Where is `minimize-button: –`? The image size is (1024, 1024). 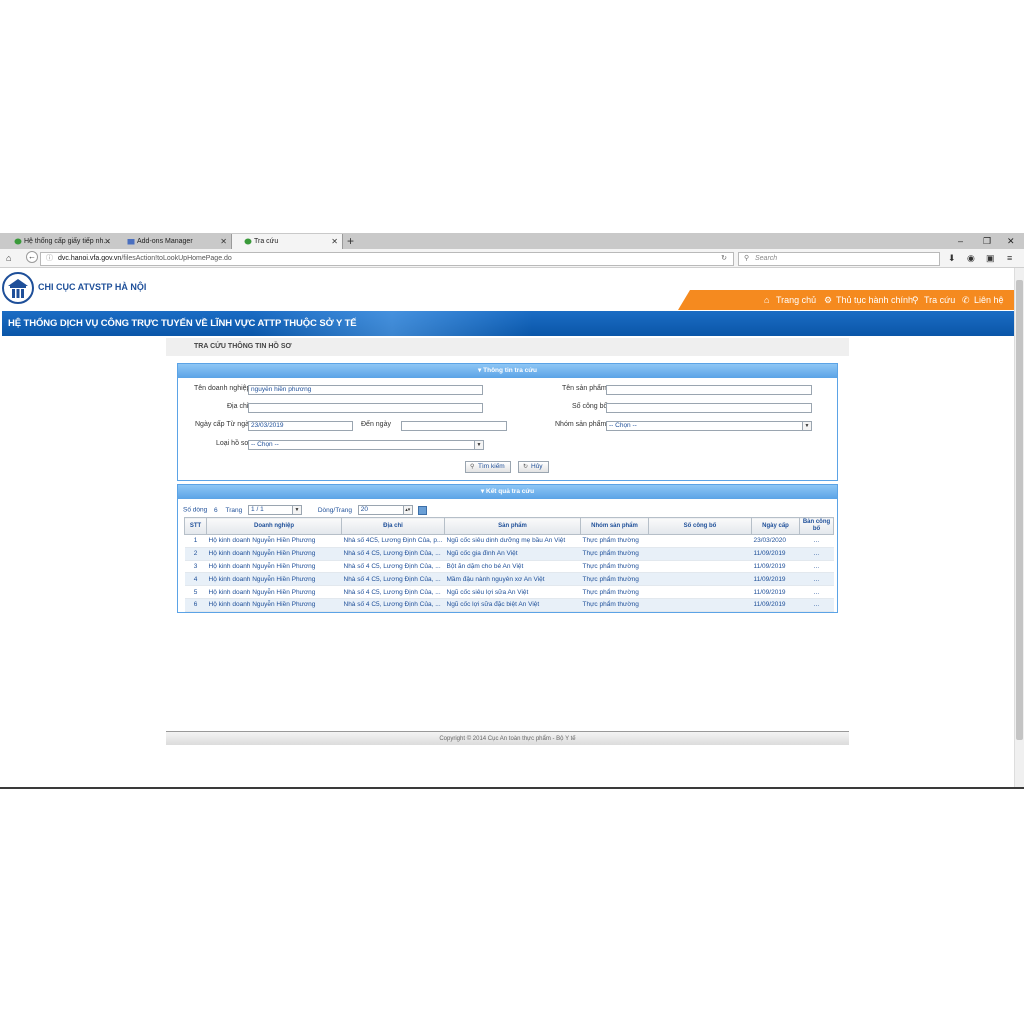
minimize-button: – is located at coordinates (960, 241).